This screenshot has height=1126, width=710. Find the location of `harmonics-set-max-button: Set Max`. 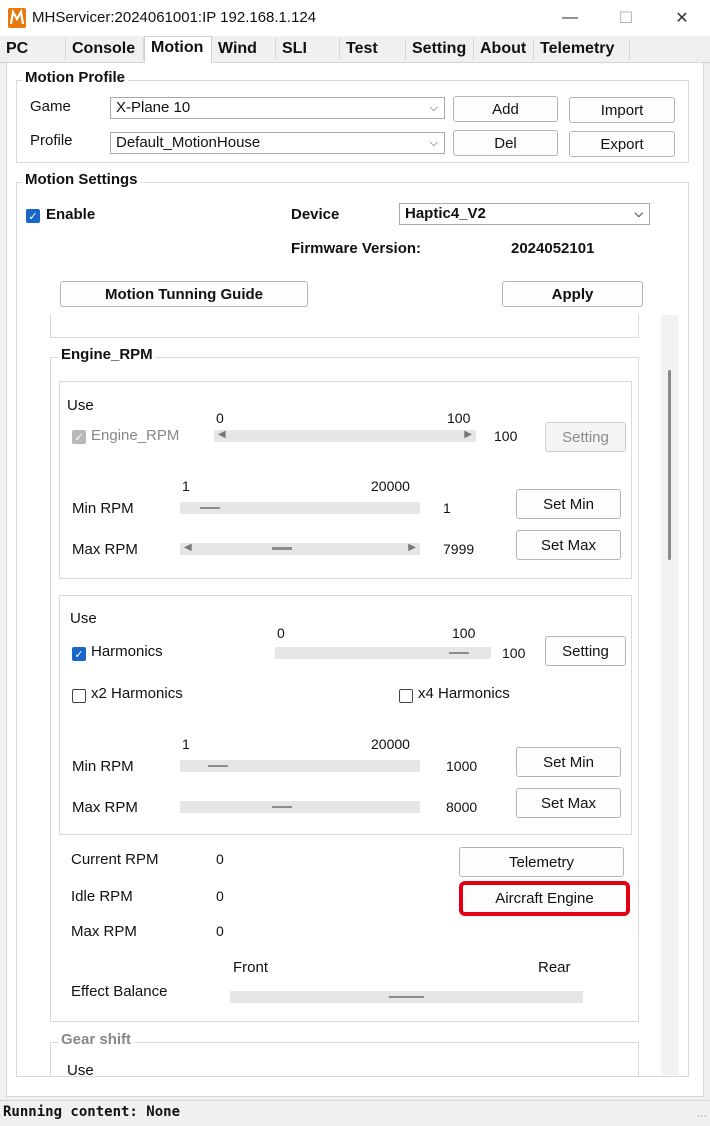

harmonics-set-max-button: Set Max is located at coordinates (568, 803).